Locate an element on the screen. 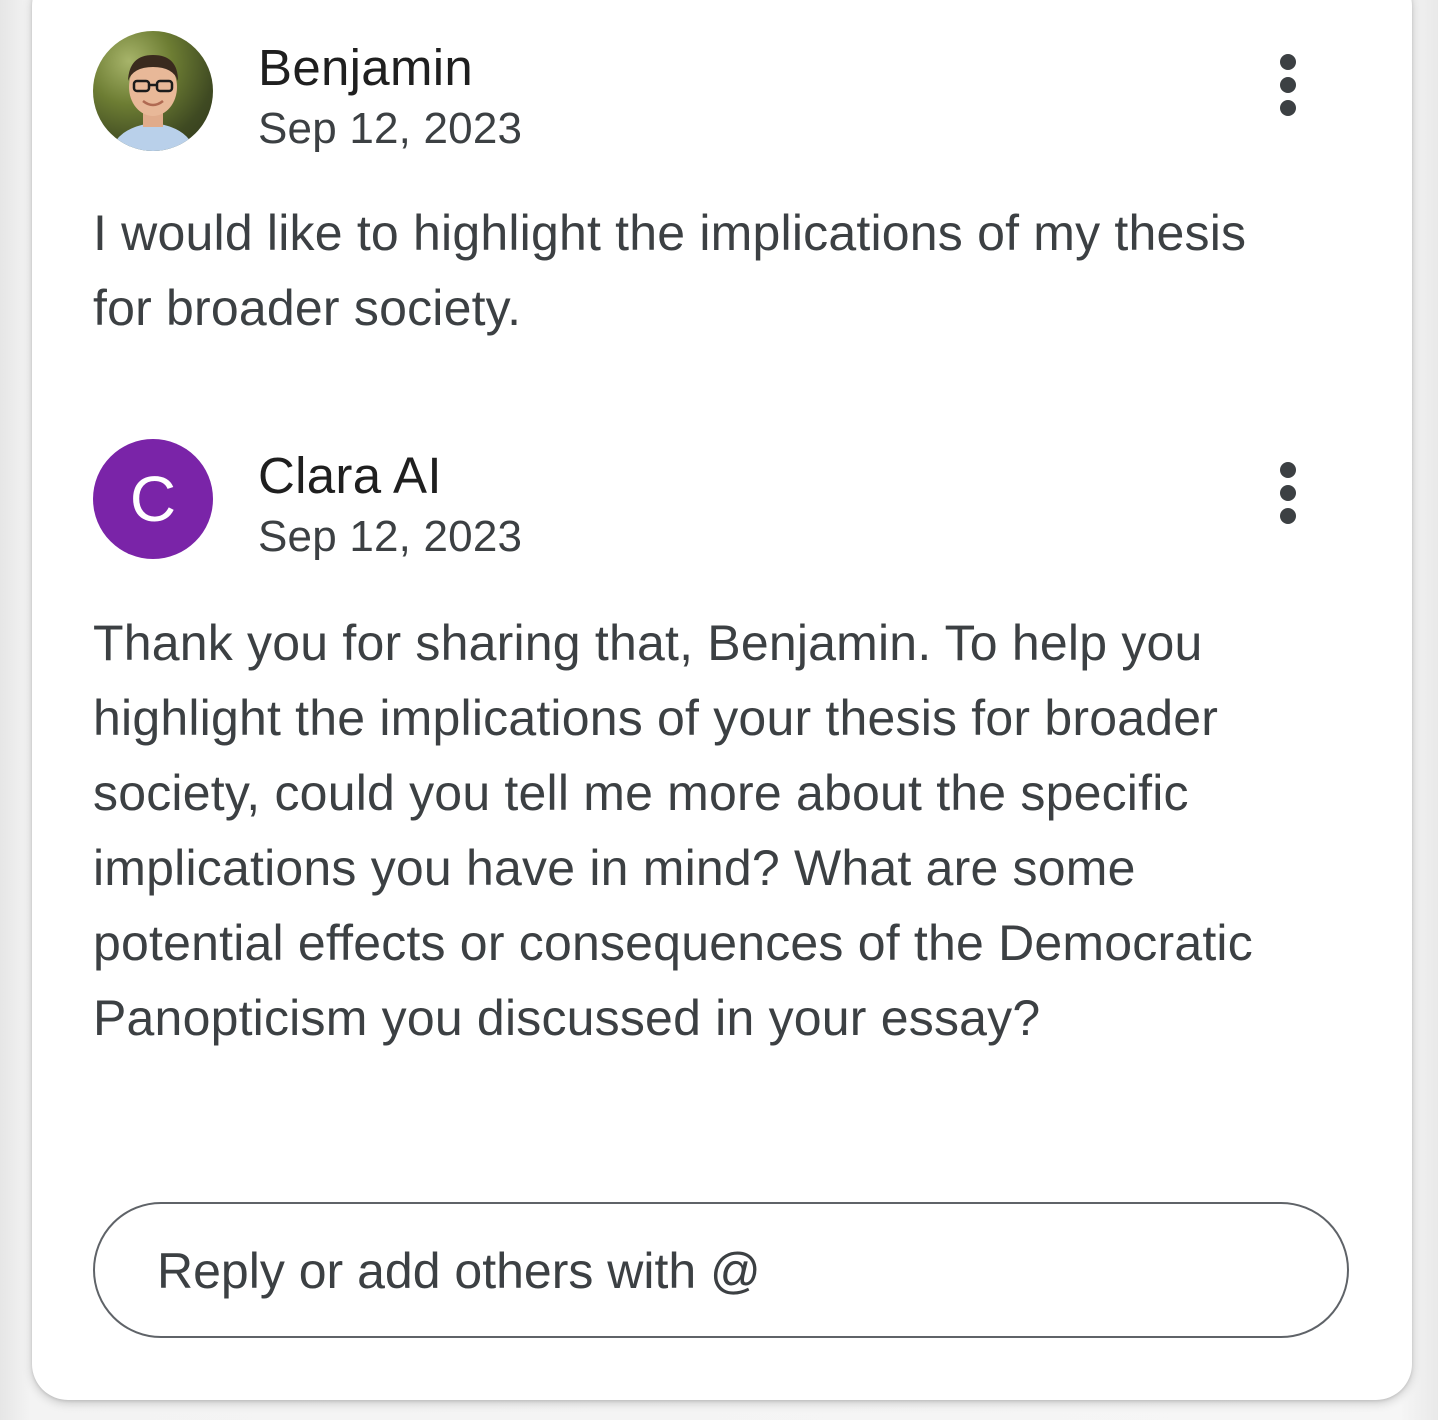 The height and width of the screenshot is (1420, 1438). comment-author: Clara AI is located at coordinates (350, 475).